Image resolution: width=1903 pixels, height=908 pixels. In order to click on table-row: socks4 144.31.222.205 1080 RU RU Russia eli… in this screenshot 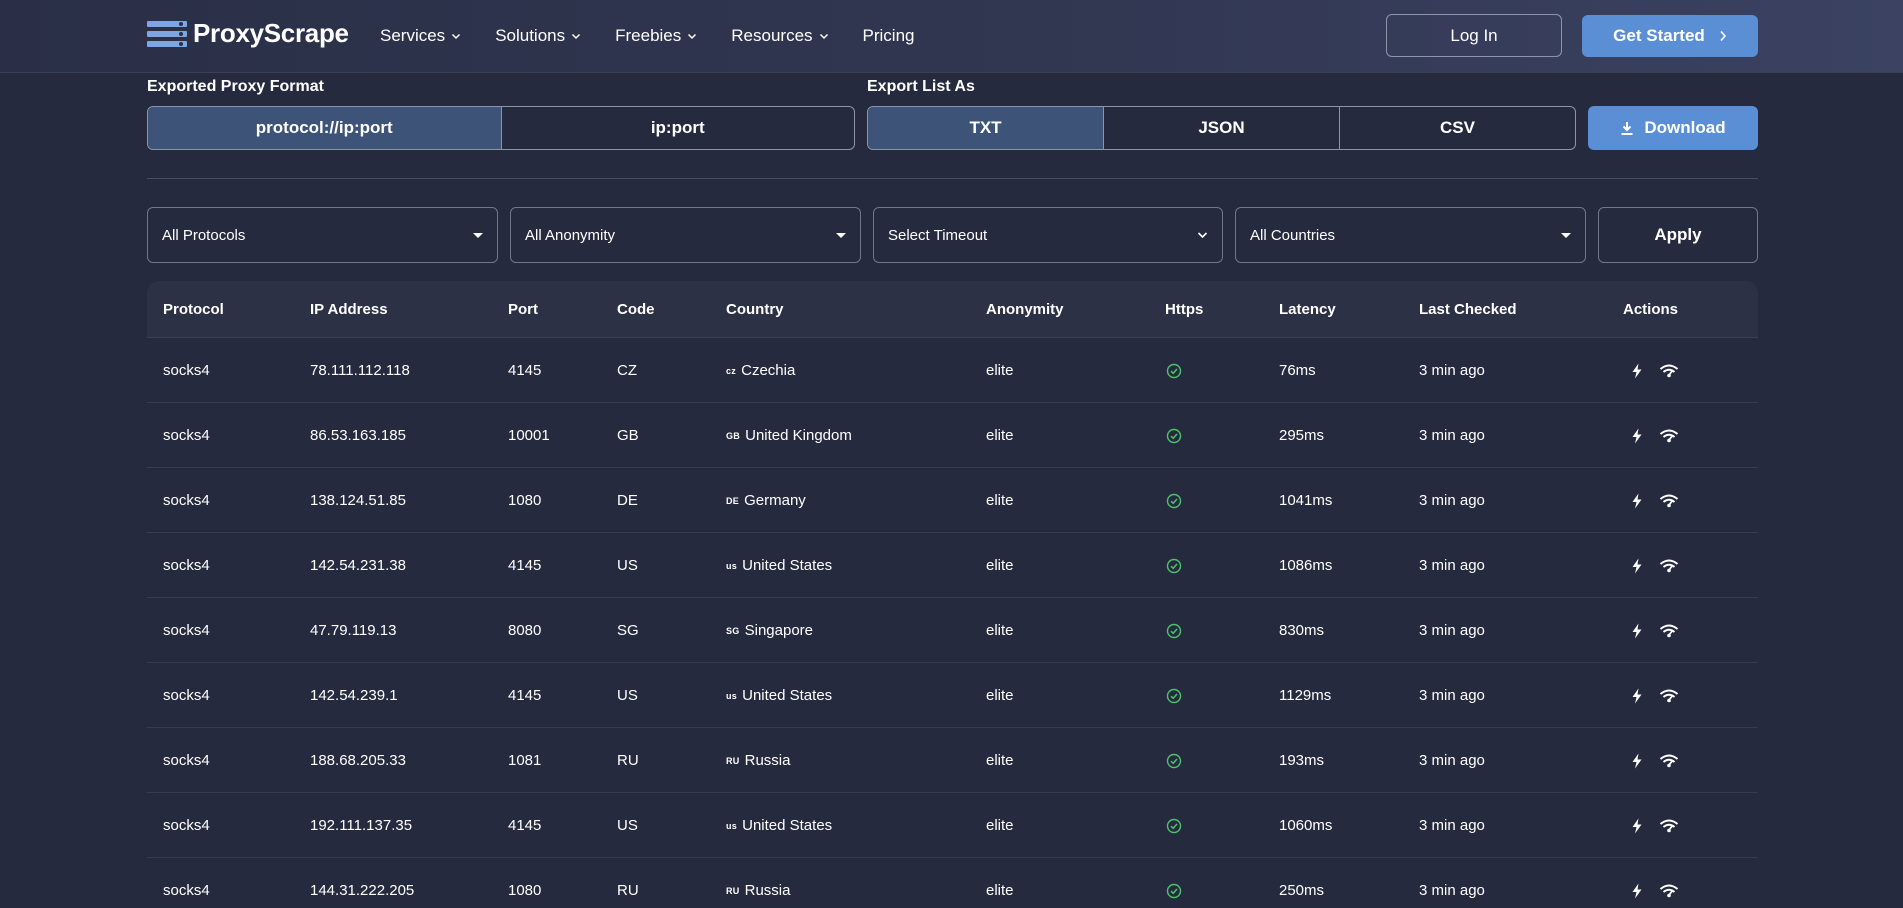, I will do `click(952, 883)`.